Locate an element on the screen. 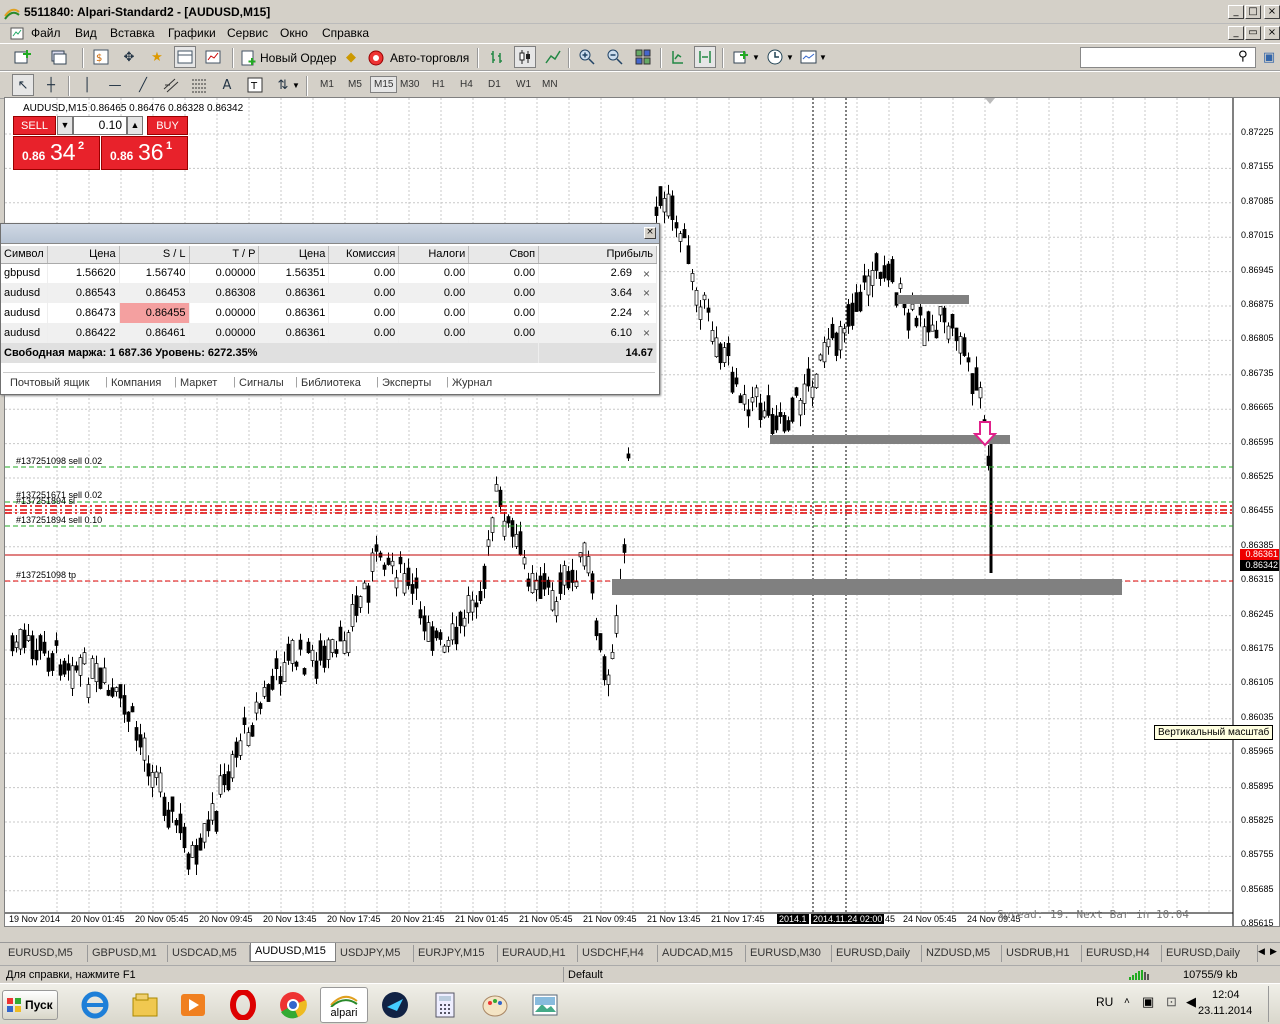 This screenshot has height=1024, width=1280. chart-doc-icon is located at coordinates (17, 33).